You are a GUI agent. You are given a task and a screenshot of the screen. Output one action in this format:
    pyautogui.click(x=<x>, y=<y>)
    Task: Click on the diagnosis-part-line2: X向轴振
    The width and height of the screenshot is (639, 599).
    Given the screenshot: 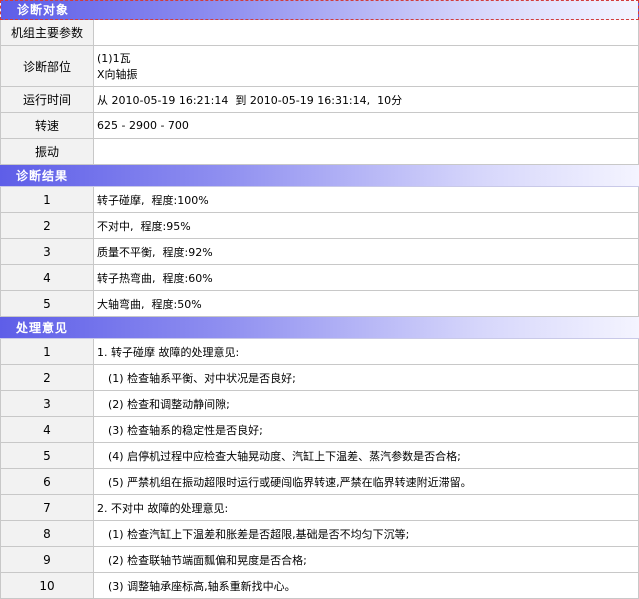 What is the action you would take?
    pyautogui.click(x=117, y=74)
    